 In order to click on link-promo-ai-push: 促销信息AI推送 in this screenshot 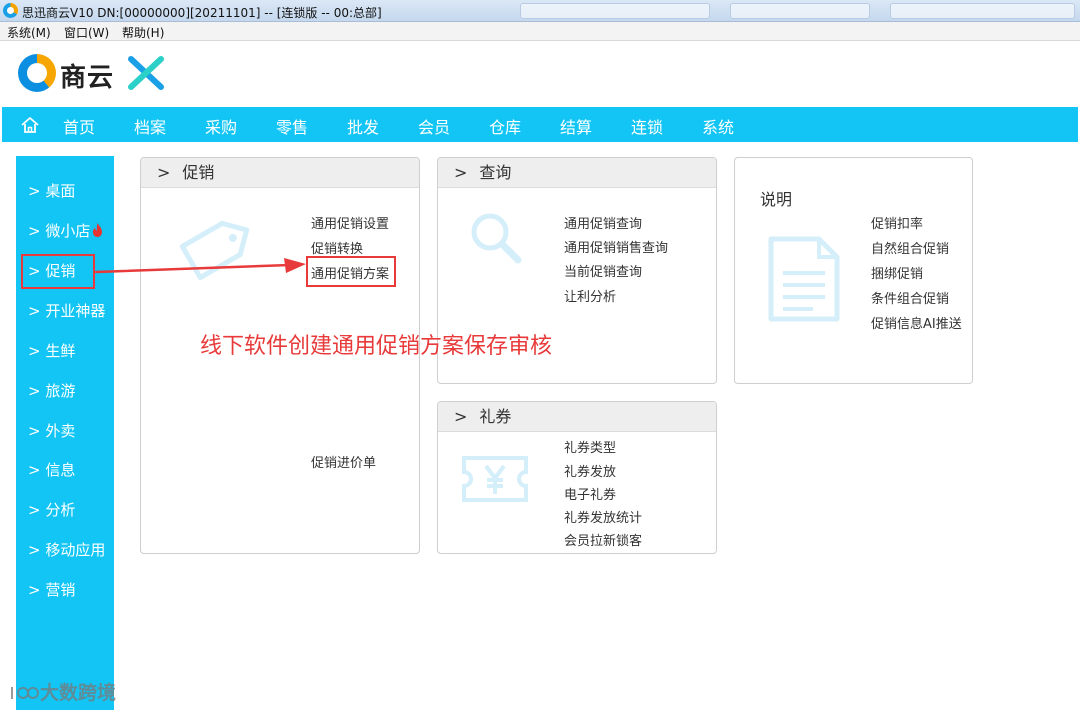, I will do `click(916, 322)`.